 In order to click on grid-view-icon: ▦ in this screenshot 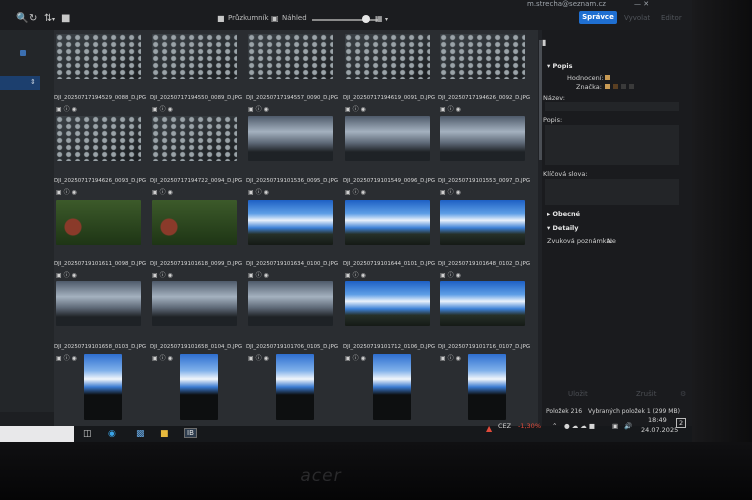, I will do `click(379, 18)`.